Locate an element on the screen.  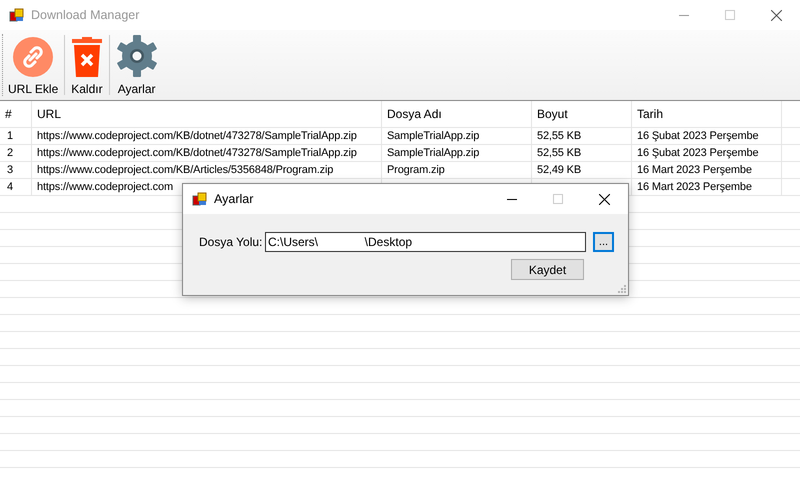
table-cell: 1 is located at coordinates (10, 136).